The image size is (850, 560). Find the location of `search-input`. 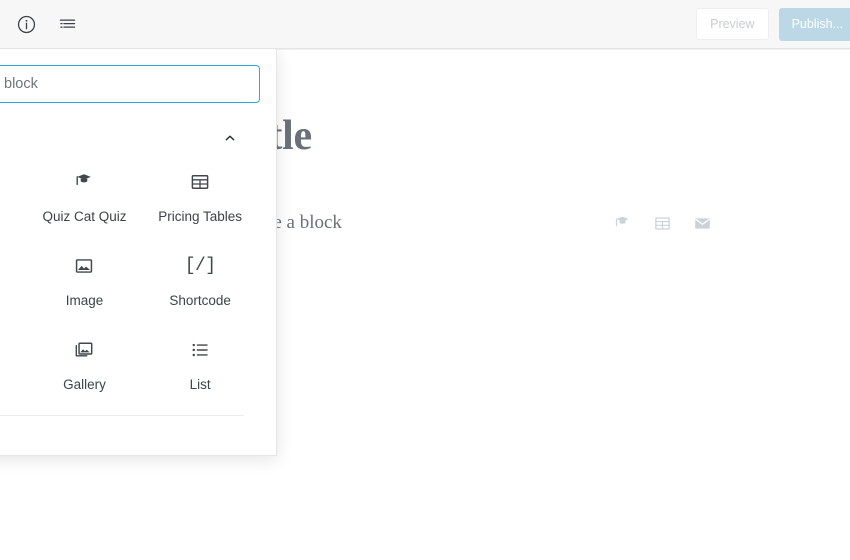

search-input is located at coordinates (130, 84).